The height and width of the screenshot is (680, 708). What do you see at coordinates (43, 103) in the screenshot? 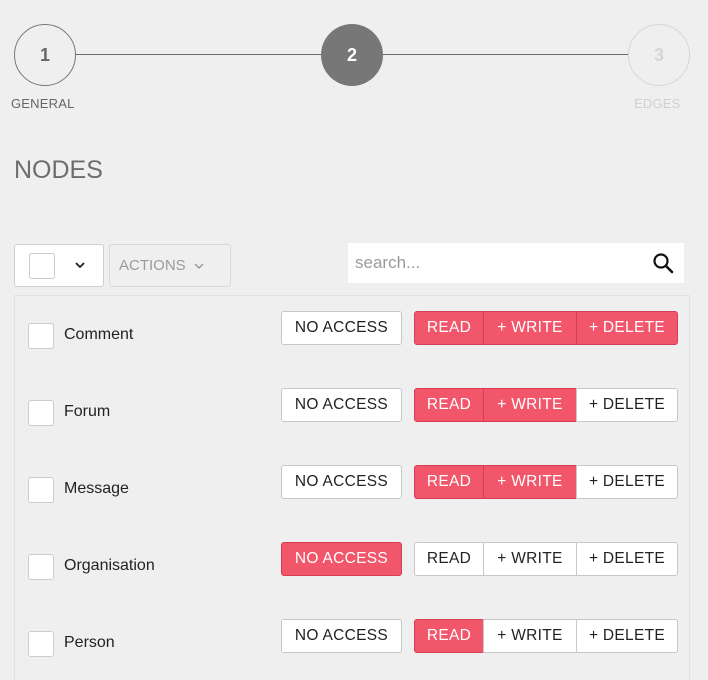
I see `step-1-label: GENERAL` at bounding box center [43, 103].